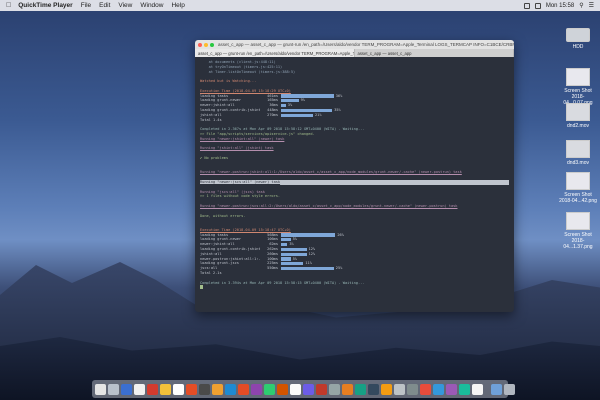 The width and height of the screenshot is (600, 400). What do you see at coordinates (339, 95) in the screenshot?
I see `timing-percent: 36%` at bounding box center [339, 95].